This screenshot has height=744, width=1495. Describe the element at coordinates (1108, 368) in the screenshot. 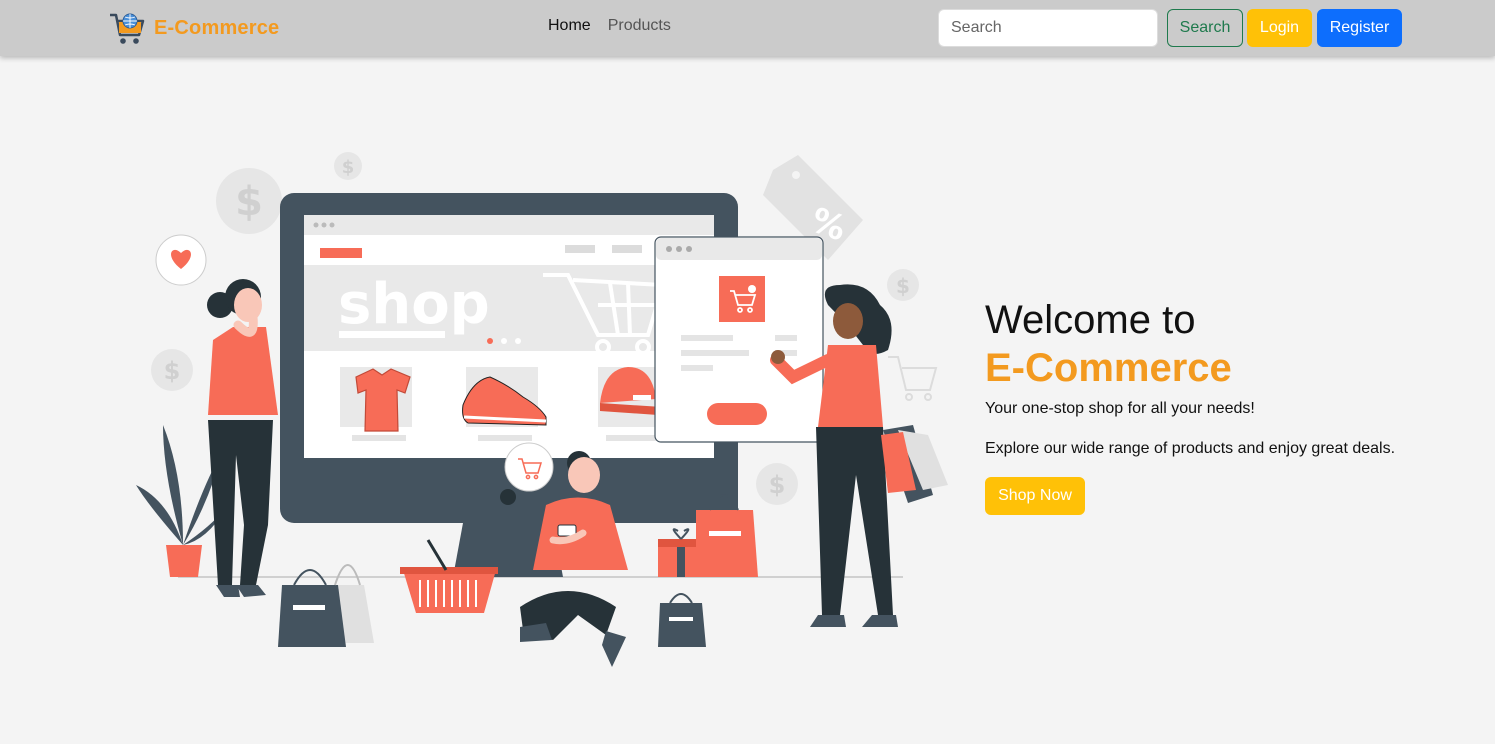

I see `hero-brand-name: E-Commerce` at that location.